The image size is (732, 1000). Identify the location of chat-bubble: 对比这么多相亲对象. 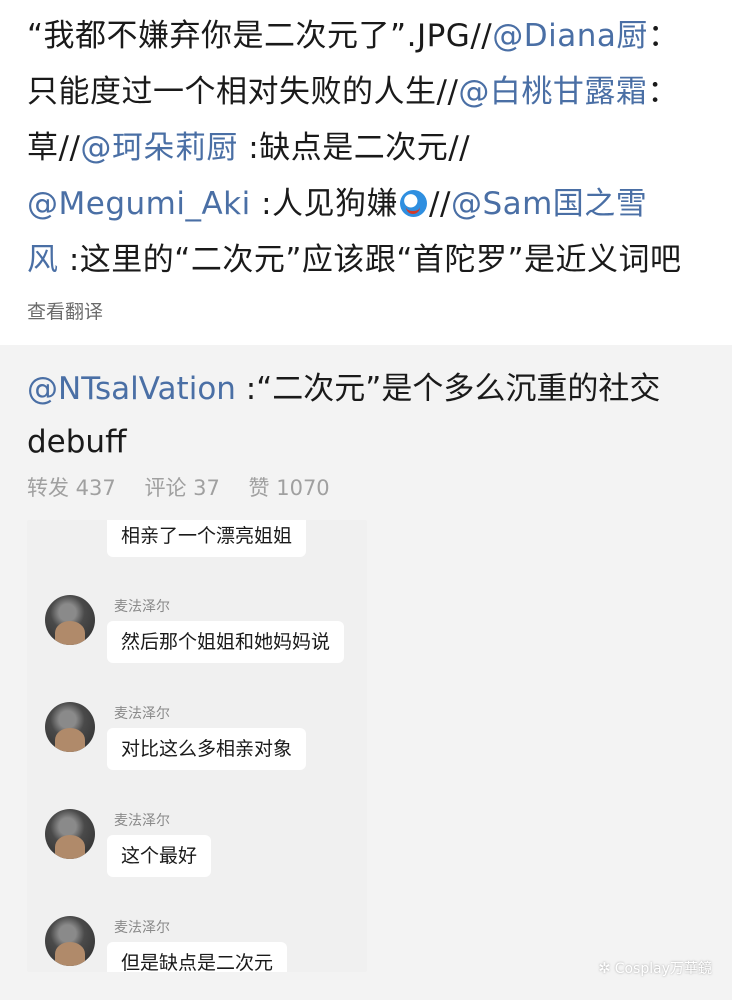
(207, 749).